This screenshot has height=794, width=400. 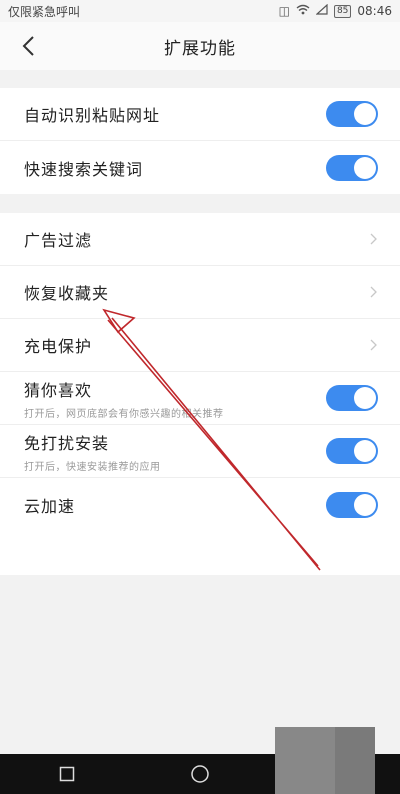 I want to click on status-icons: ◫ 85 08:46, so click(x=335, y=10).